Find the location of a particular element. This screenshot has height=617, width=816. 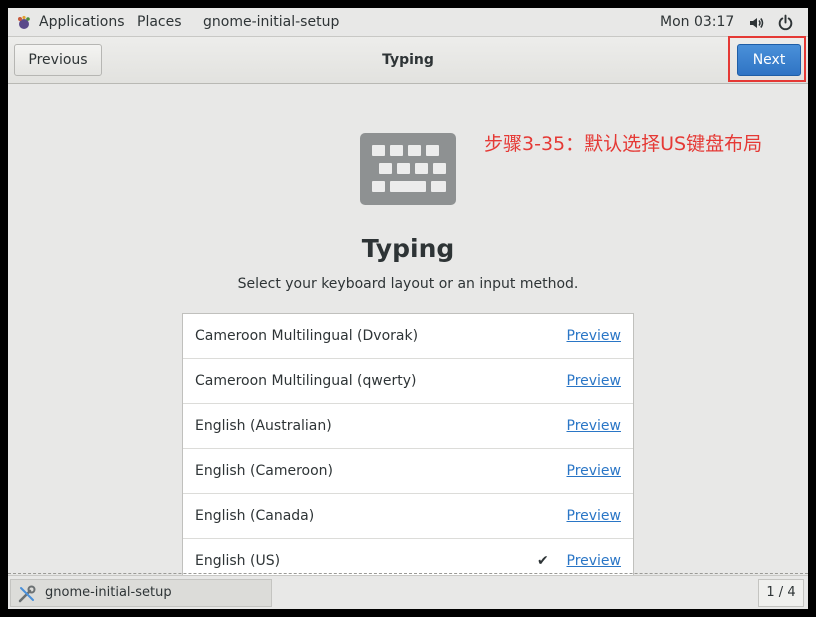

header-title: Typing is located at coordinates (408, 60).